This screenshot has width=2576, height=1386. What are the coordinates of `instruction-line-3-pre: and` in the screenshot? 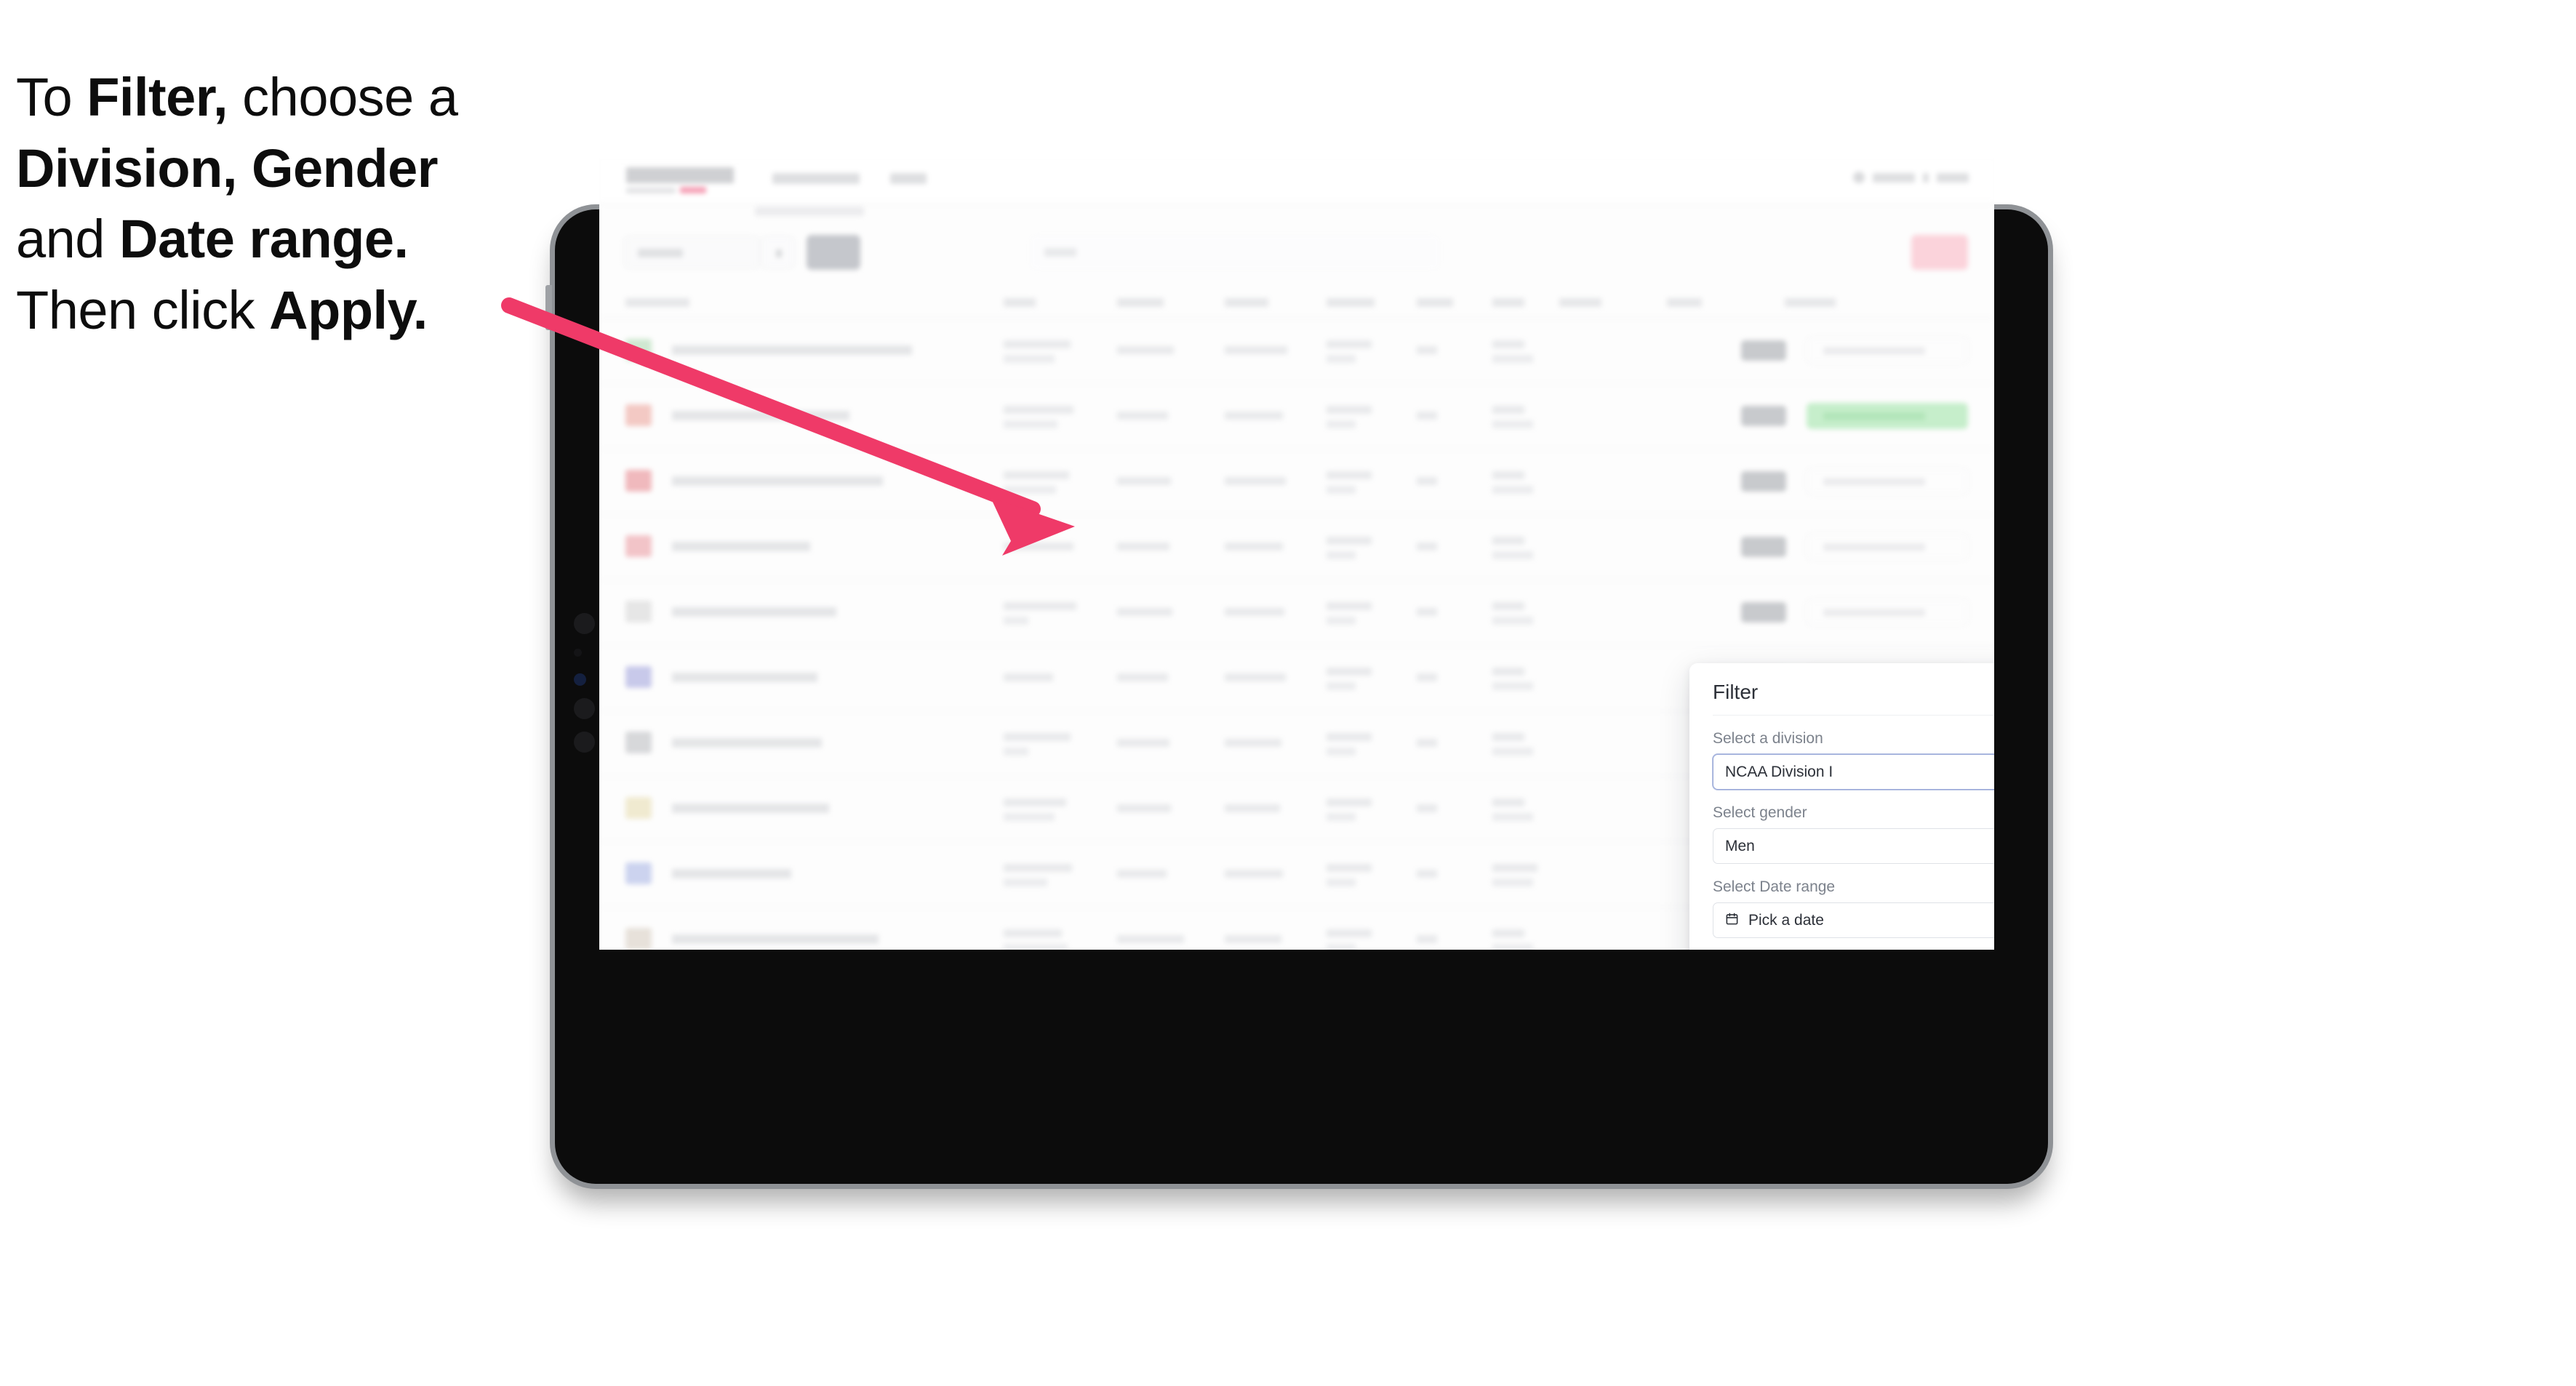 It's located at (68, 240).